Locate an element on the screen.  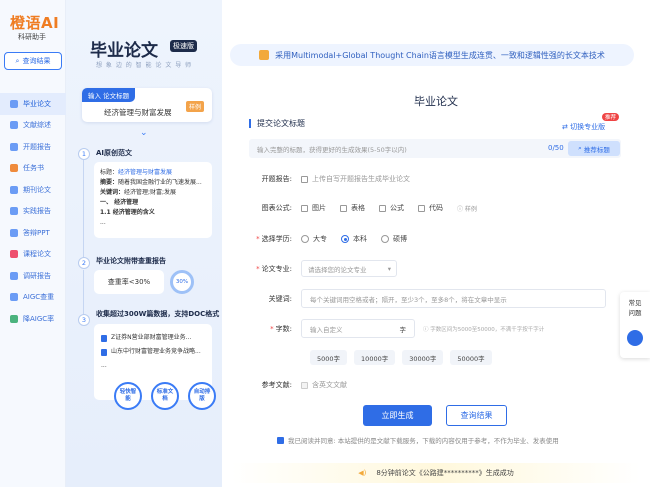
sidebar-item-aigc-check: AIGC查重 is located at coordinates (33, 298).